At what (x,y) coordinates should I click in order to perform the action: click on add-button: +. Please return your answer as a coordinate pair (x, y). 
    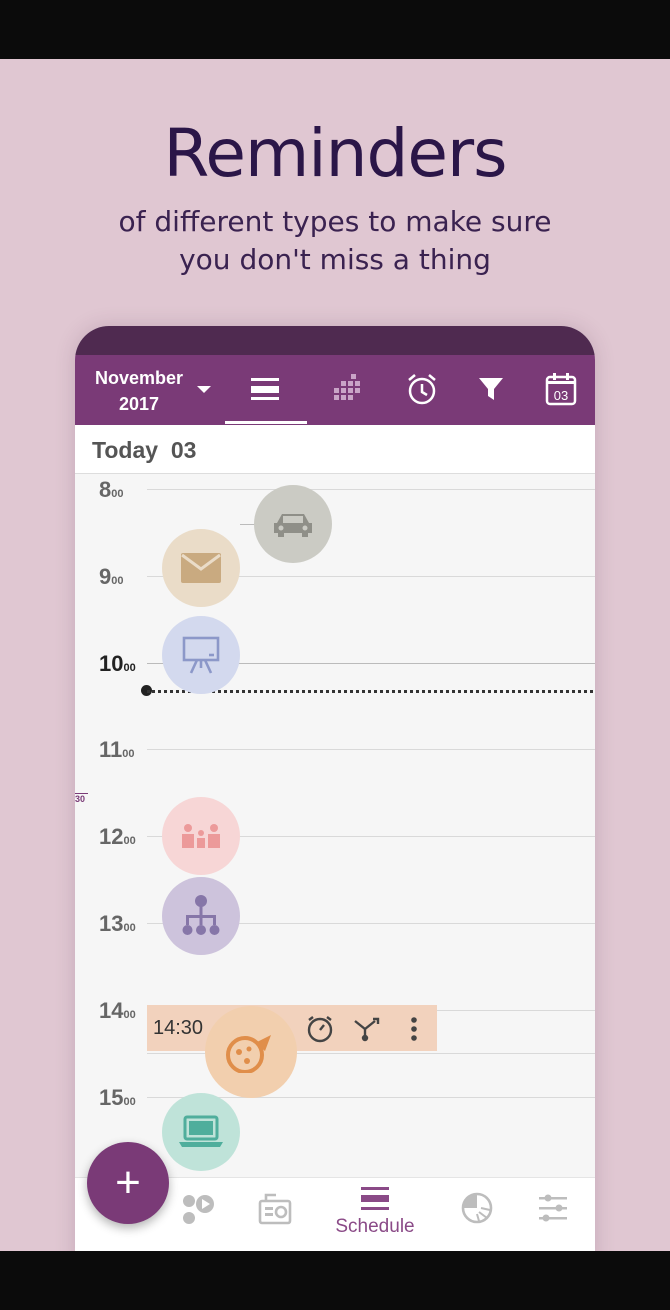
    Looking at the image, I should click on (128, 1183).